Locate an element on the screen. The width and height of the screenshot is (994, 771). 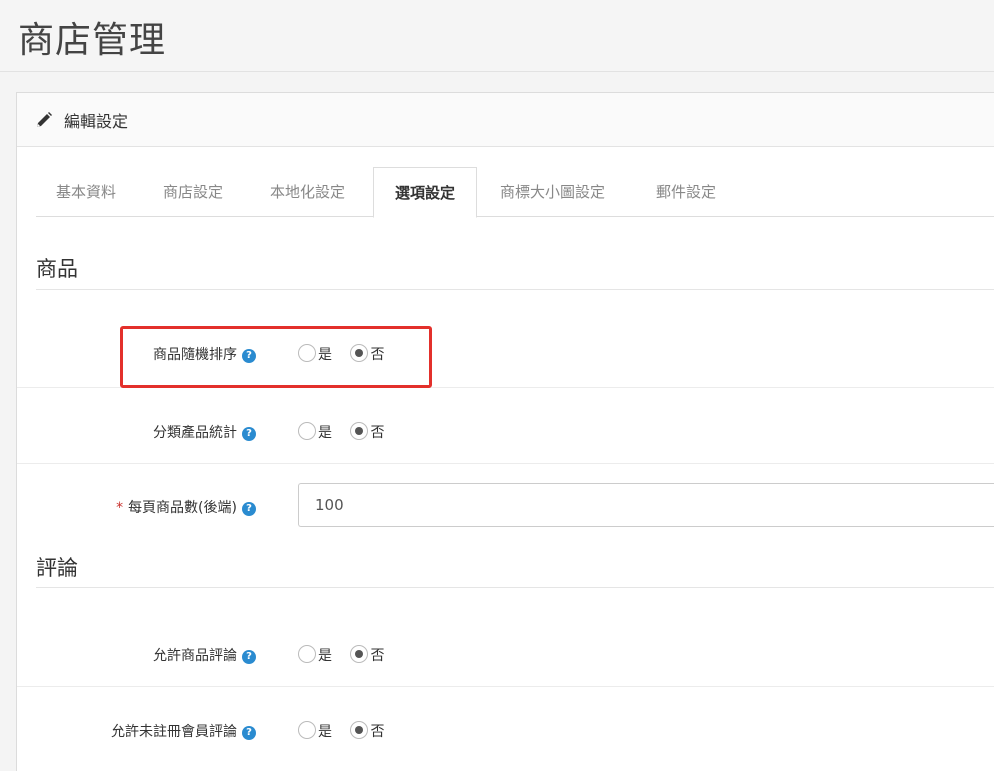
tab-basic-info: 基本資料 is located at coordinates (86, 192).